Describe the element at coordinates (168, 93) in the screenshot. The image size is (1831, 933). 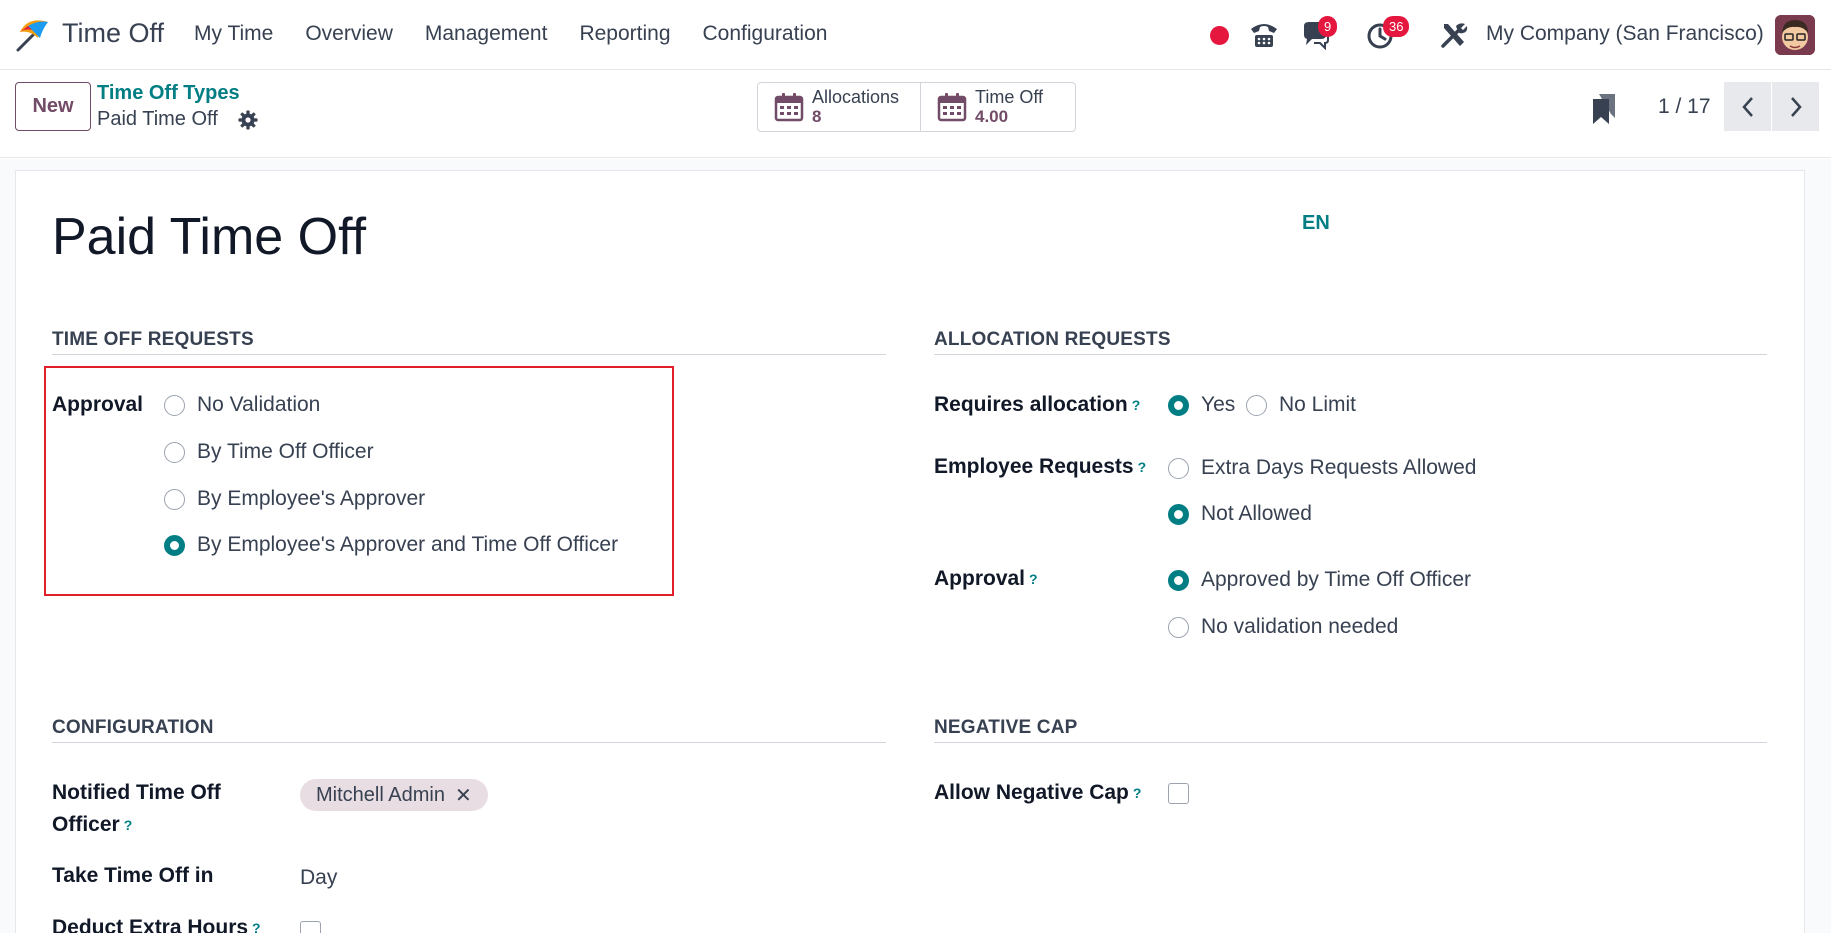
I see `breadcrumb-parent-link: Time Off Types` at that location.